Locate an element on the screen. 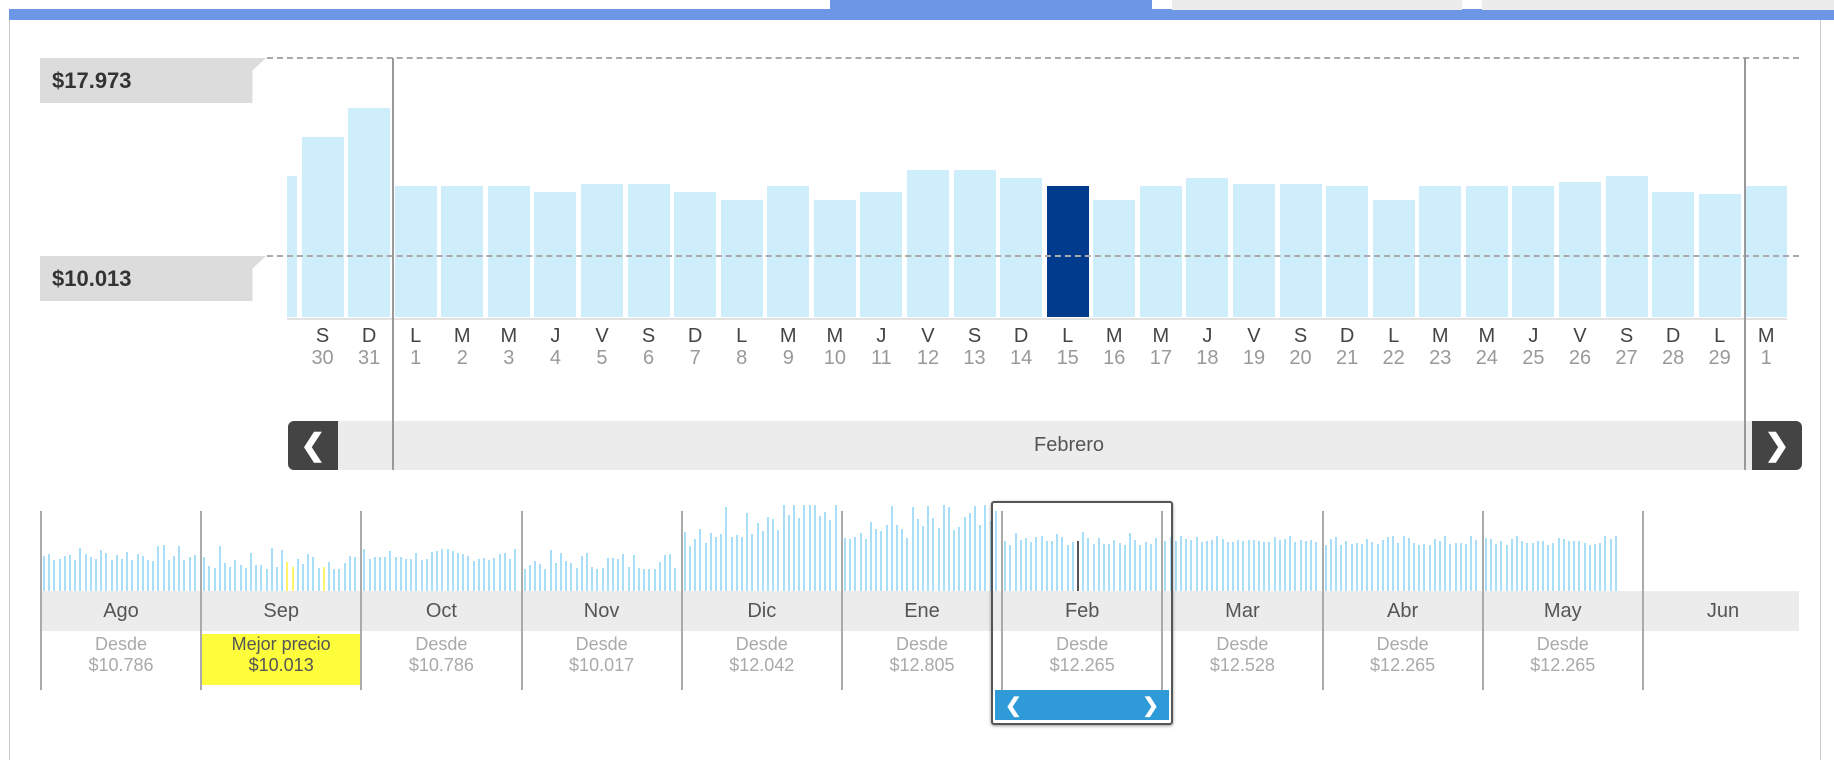 The height and width of the screenshot is (760, 1834). day-label: D 14 is located at coordinates (1021, 347).